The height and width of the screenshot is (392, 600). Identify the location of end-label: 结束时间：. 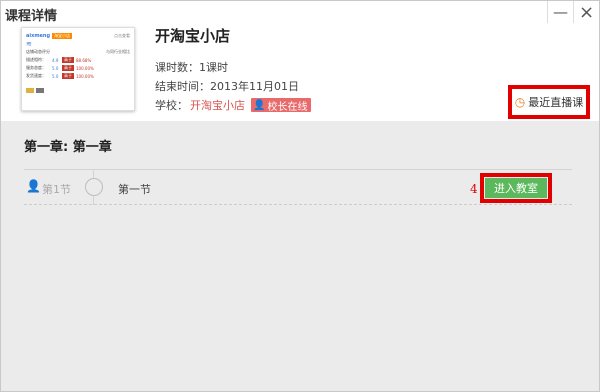
(182, 86).